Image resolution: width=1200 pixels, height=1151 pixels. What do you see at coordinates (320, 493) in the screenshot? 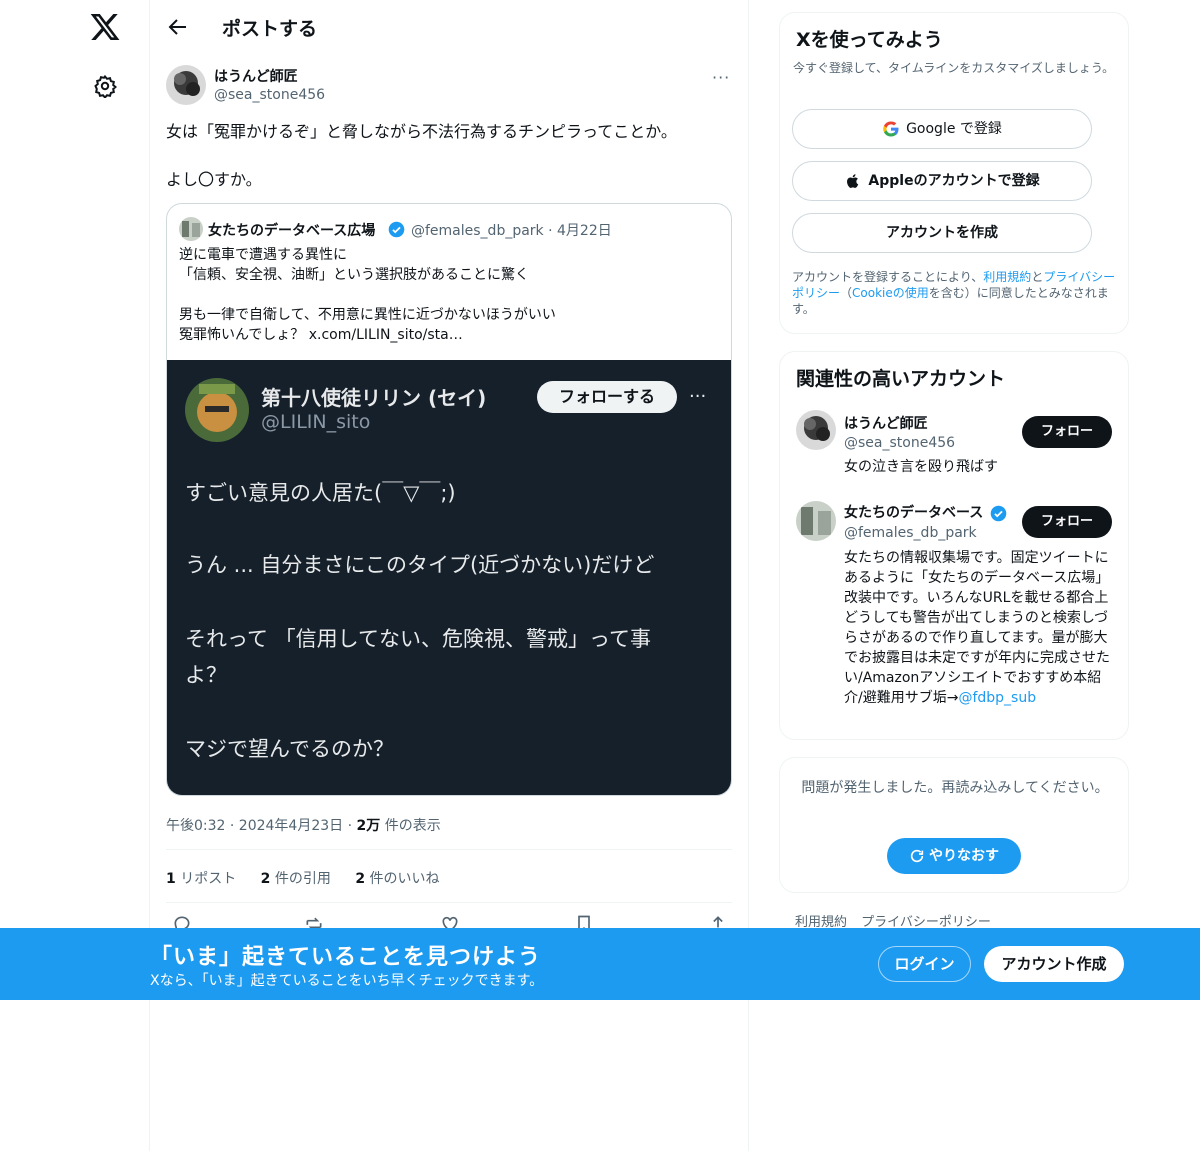
I see `image-text-line: すごい意見の人居た(￣▽￣;)` at bounding box center [320, 493].